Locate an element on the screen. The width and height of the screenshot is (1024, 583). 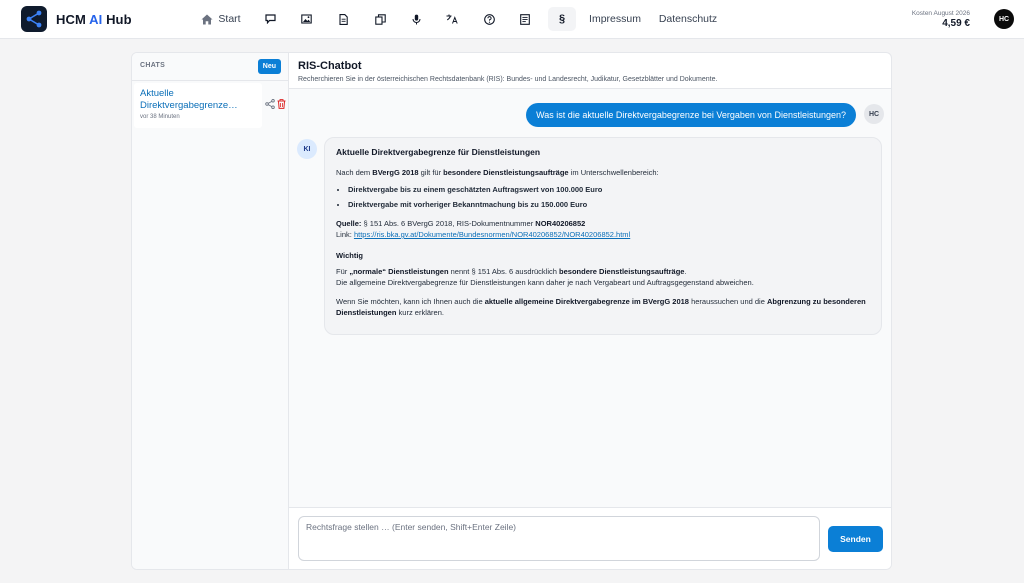
question-input is located at coordinates (559, 538).